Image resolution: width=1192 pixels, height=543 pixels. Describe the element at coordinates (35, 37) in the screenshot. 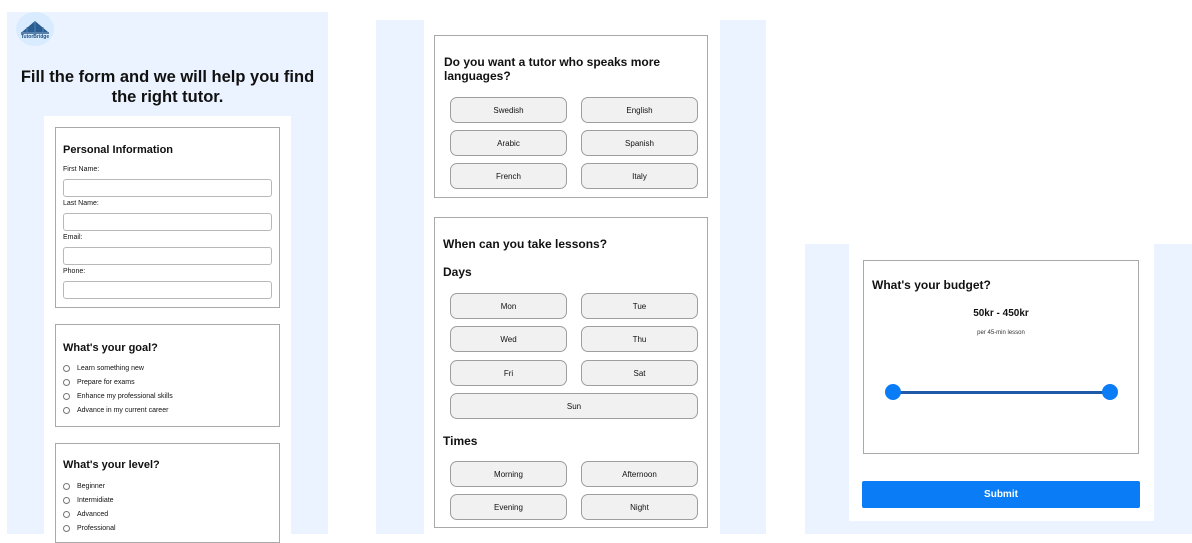

I see `logo-text: TutorBridge` at that location.